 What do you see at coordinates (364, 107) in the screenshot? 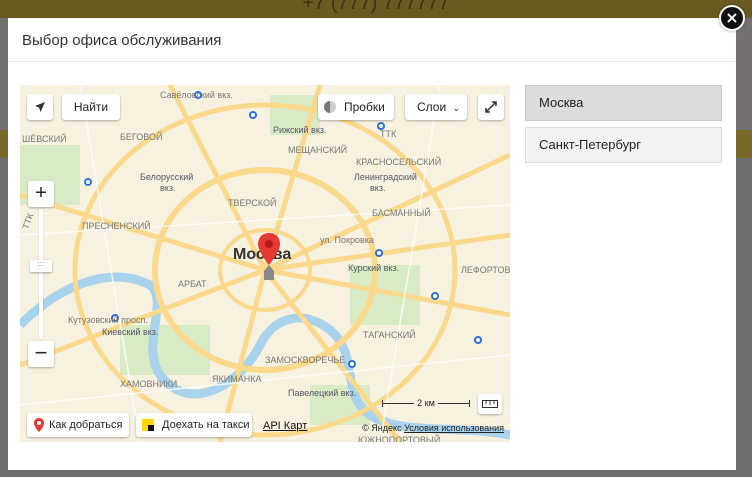
I see `traffic-label: Пробки` at bounding box center [364, 107].